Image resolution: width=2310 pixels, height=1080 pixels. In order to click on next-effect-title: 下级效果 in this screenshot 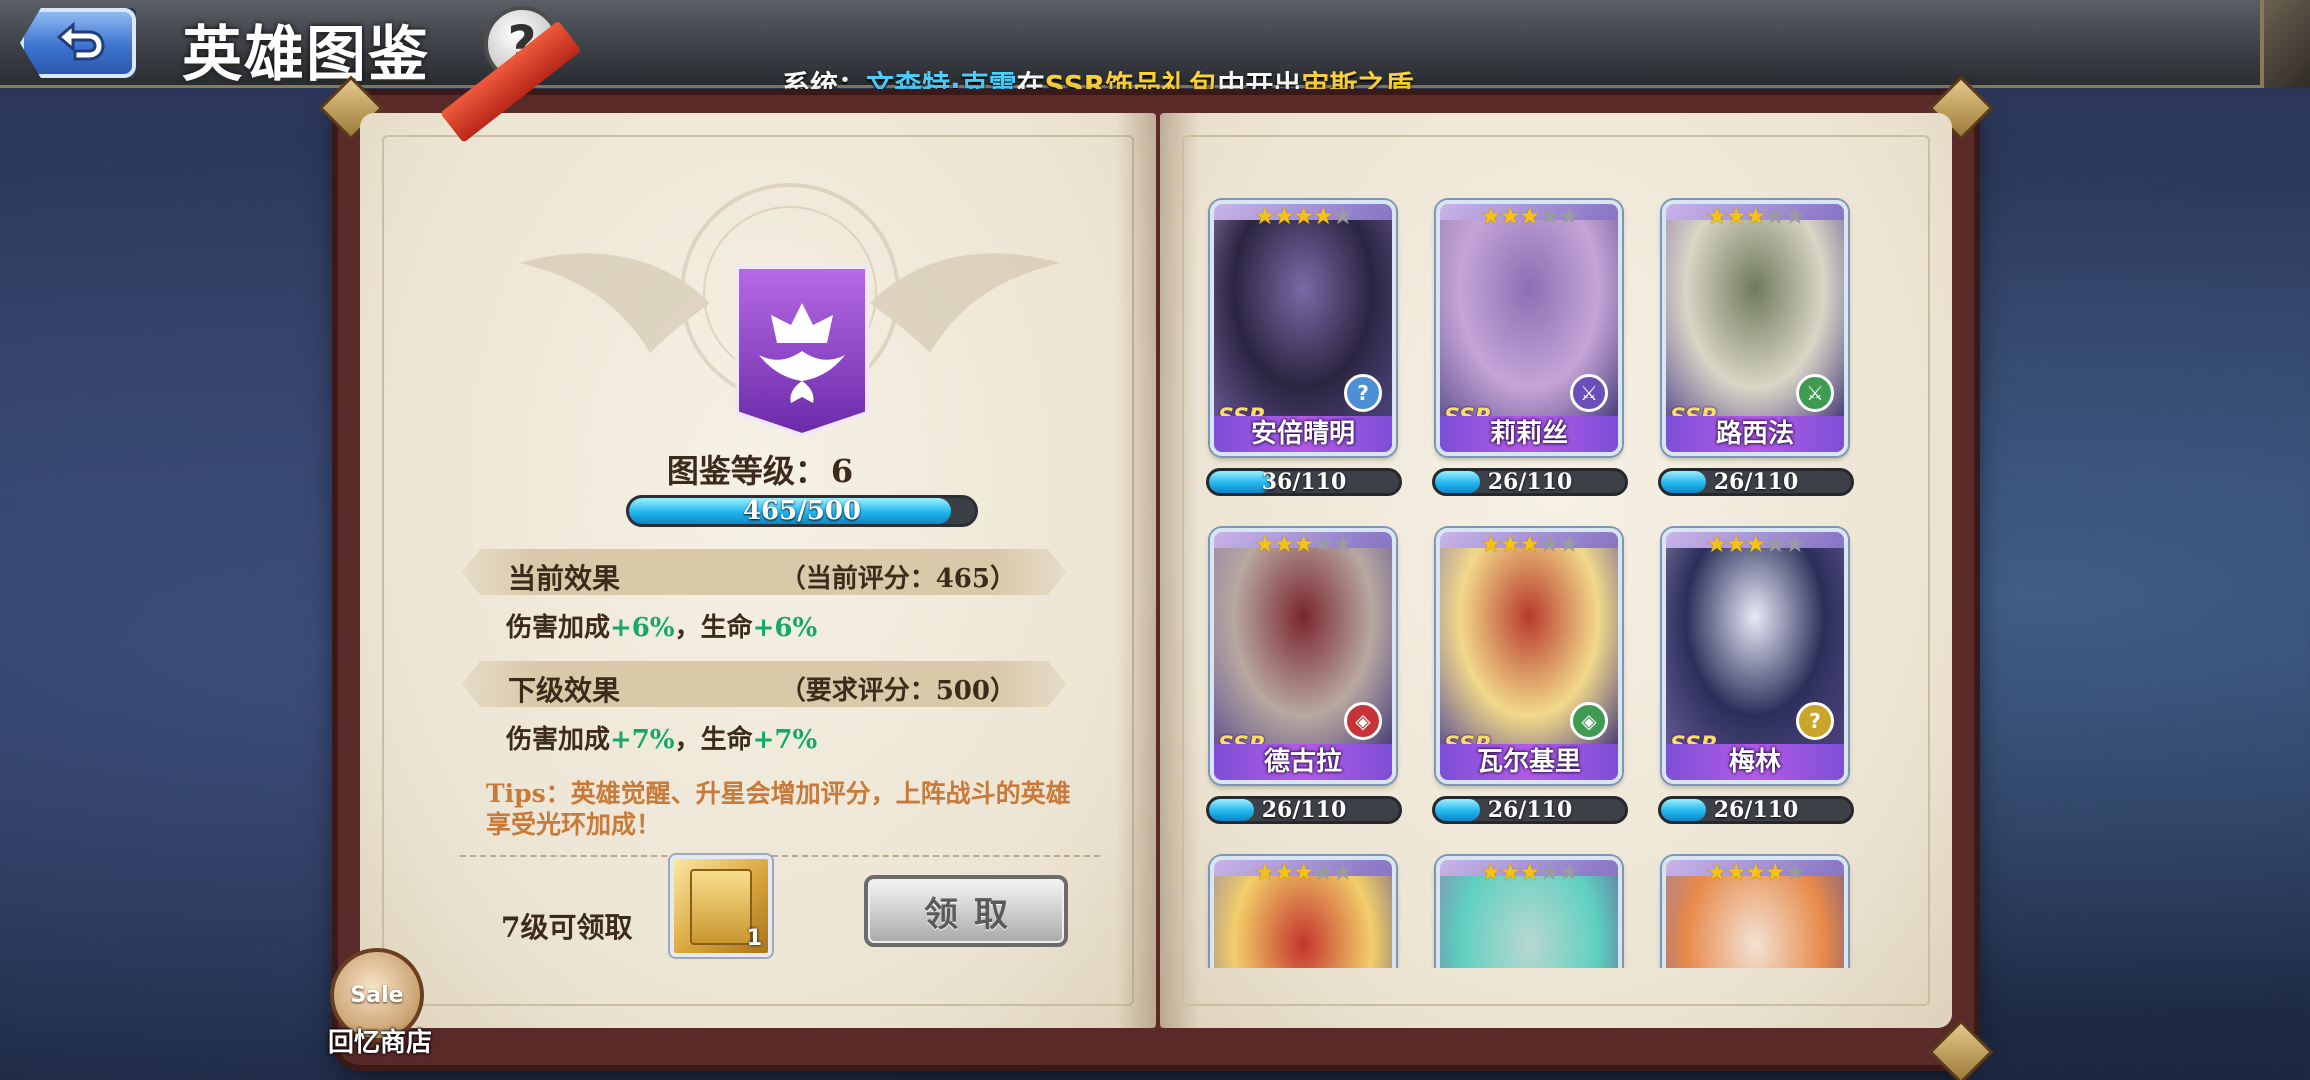, I will do `click(564, 690)`.